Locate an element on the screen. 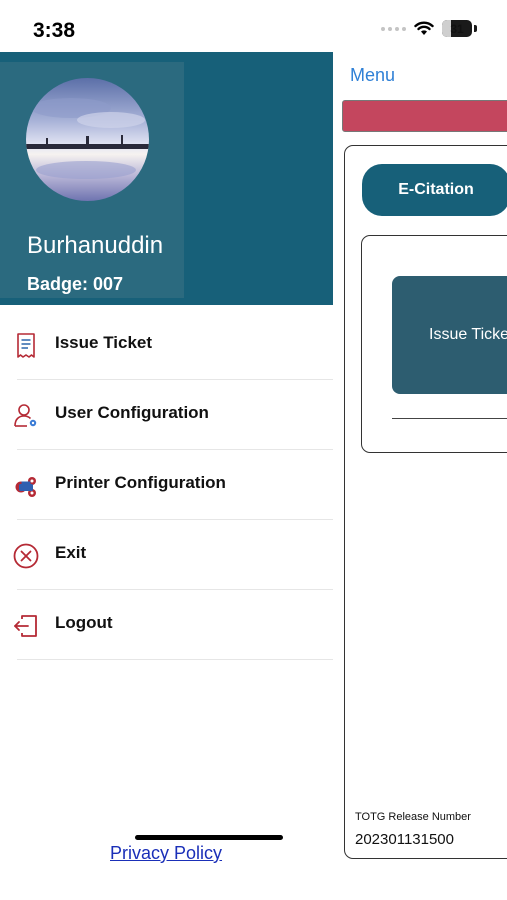 This screenshot has height=900, width=507. inner-card: Issue Ticket is located at coordinates (434, 344).